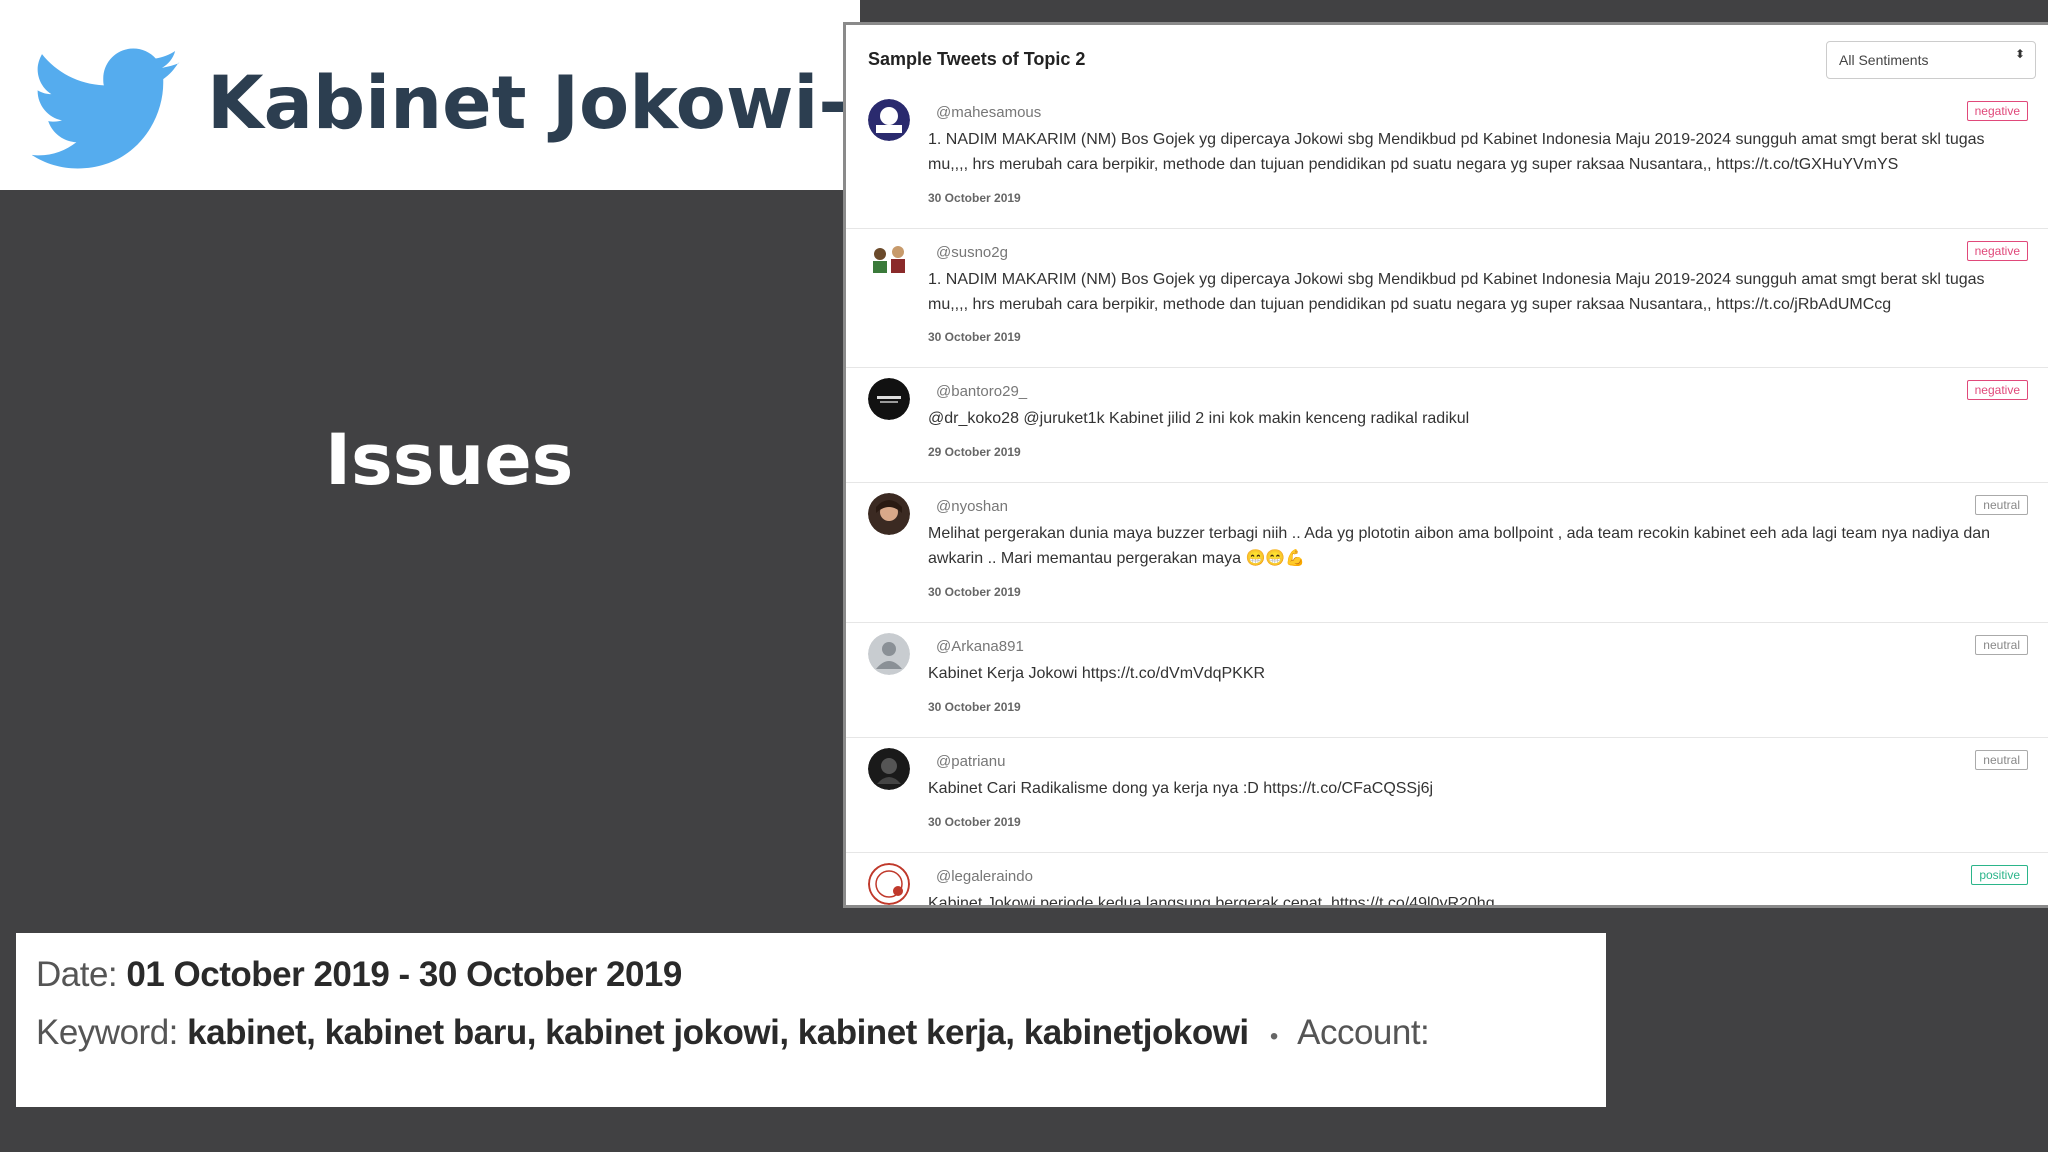 This screenshot has height=1152, width=2048. I want to click on date-value: 01 October 2019 - 30 October 2019, so click(404, 974).